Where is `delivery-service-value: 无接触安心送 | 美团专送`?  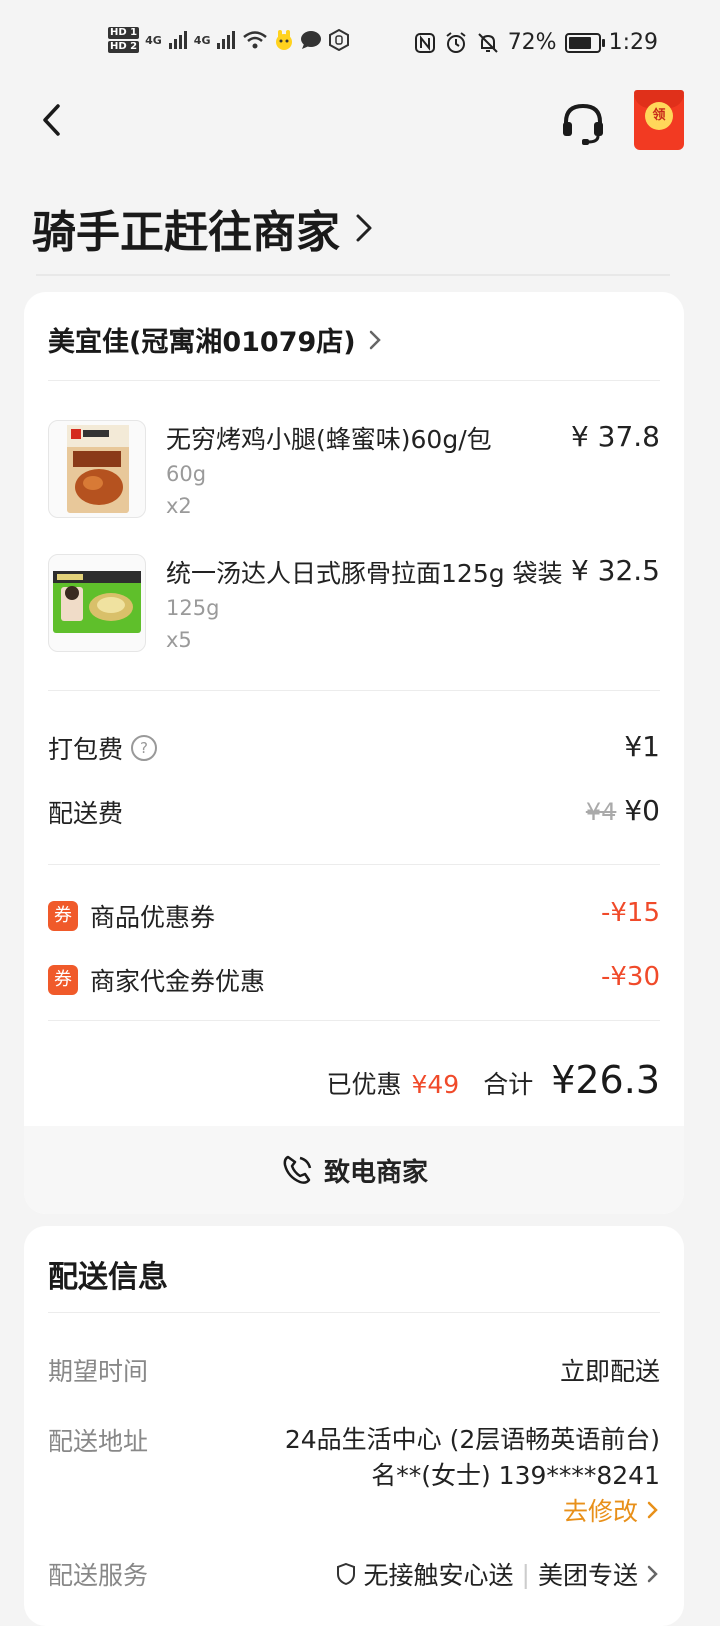 delivery-service-value: 无接触安心送 | 美团专送 is located at coordinates (498, 1574).